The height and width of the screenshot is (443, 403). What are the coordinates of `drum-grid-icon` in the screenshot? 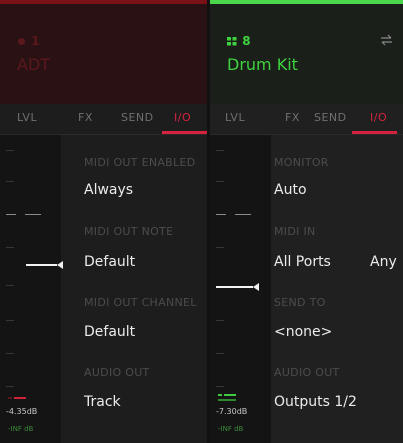 It's located at (234, 41).